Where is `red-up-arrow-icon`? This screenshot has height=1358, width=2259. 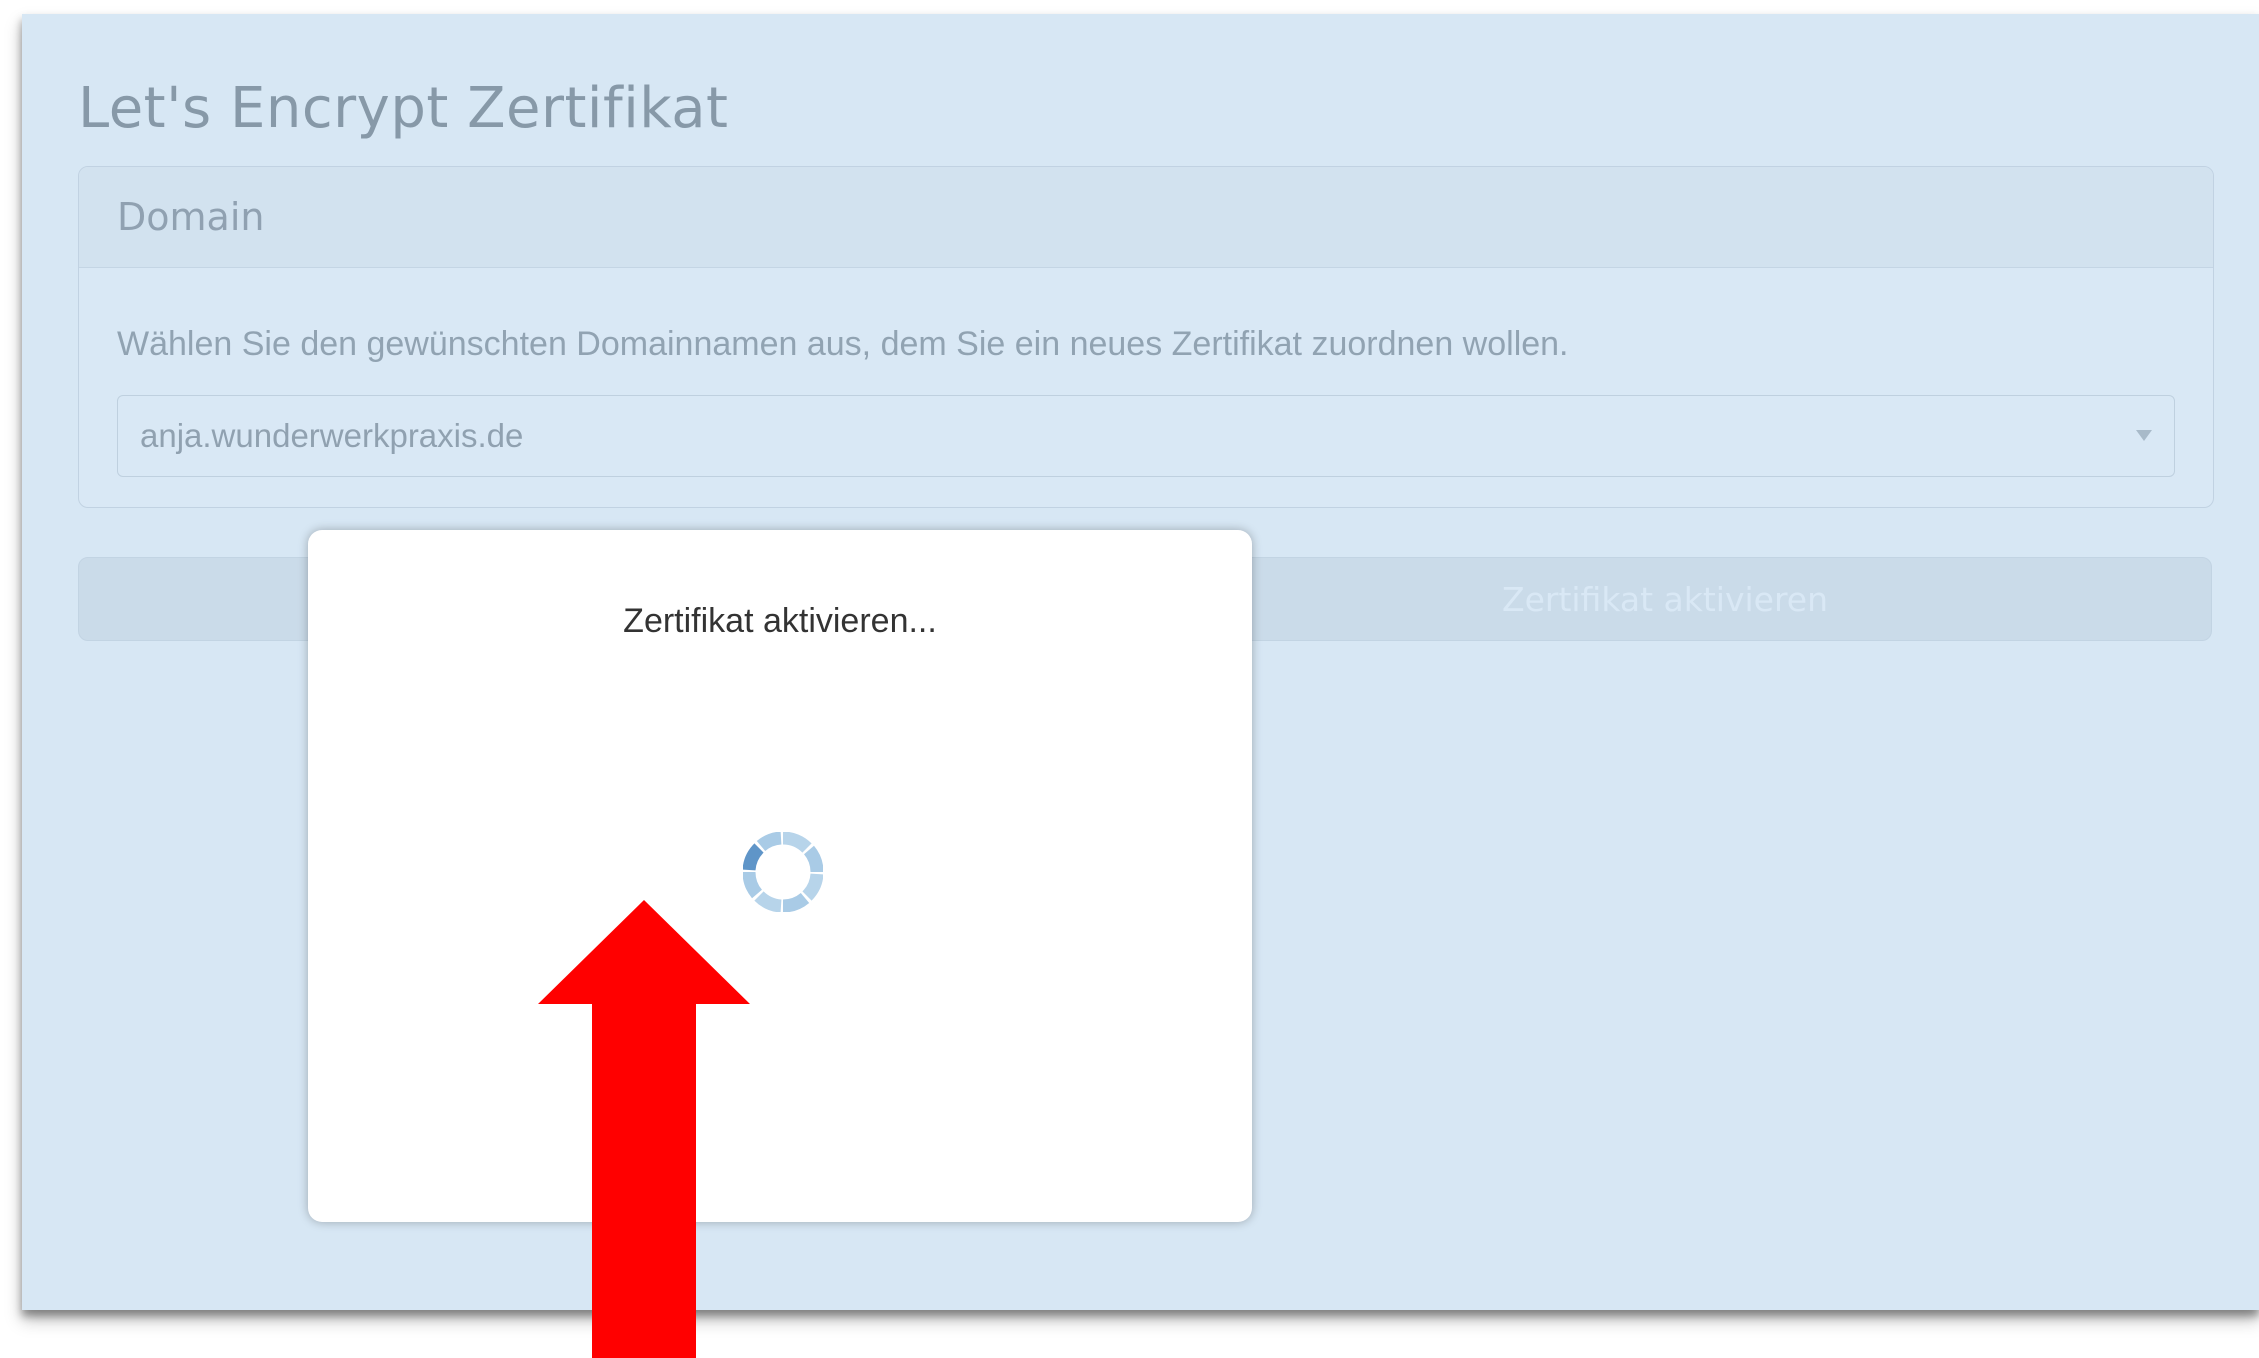
red-up-arrow-icon is located at coordinates (644, 1129).